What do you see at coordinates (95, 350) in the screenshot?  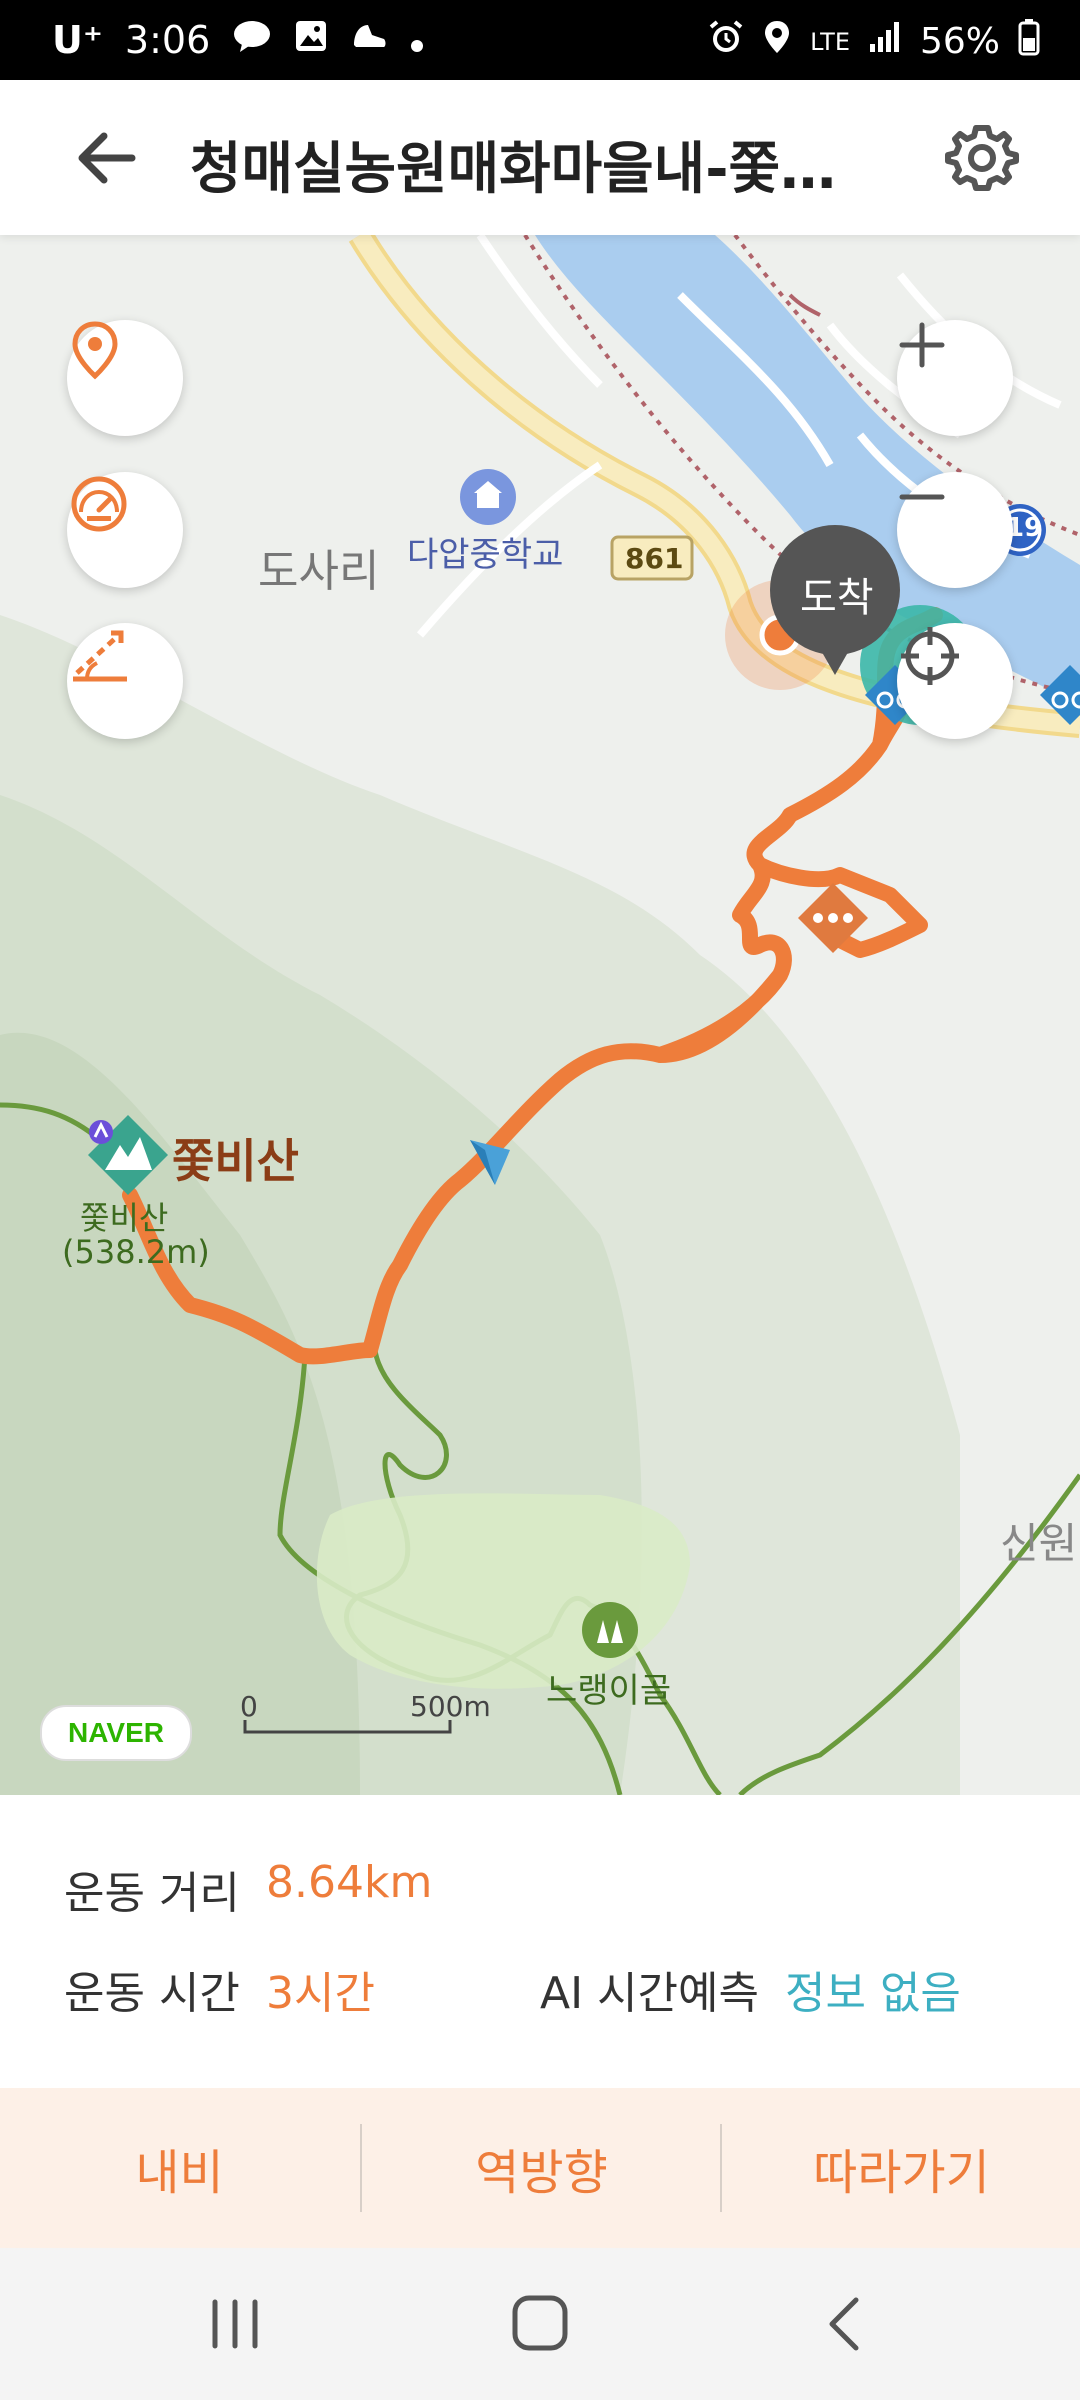 I see `map-pin-icon` at bounding box center [95, 350].